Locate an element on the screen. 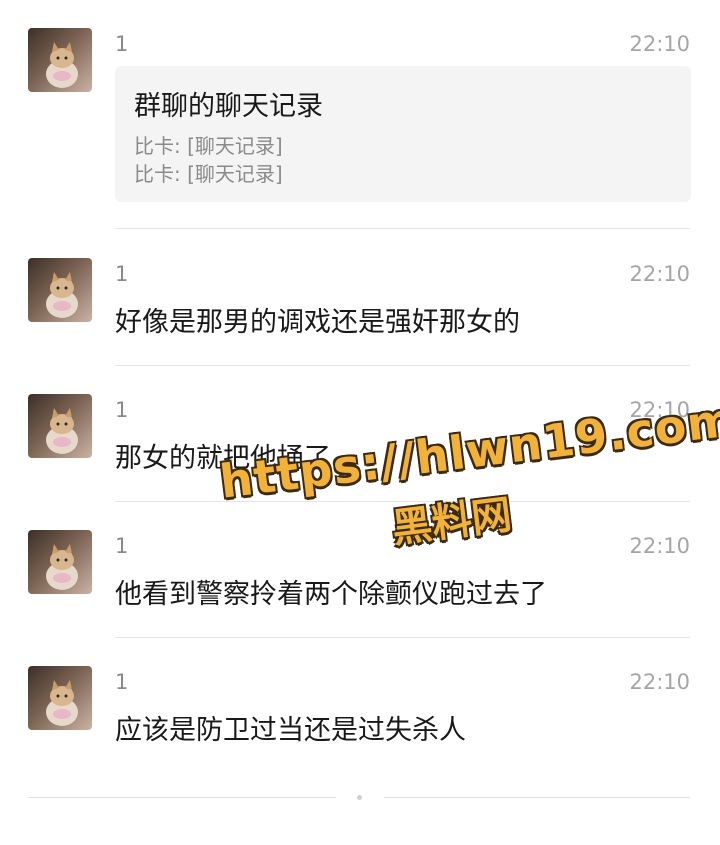 The width and height of the screenshot is (720, 845). chat-history-title: 群聊的聊天记录 is located at coordinates (228, 106).